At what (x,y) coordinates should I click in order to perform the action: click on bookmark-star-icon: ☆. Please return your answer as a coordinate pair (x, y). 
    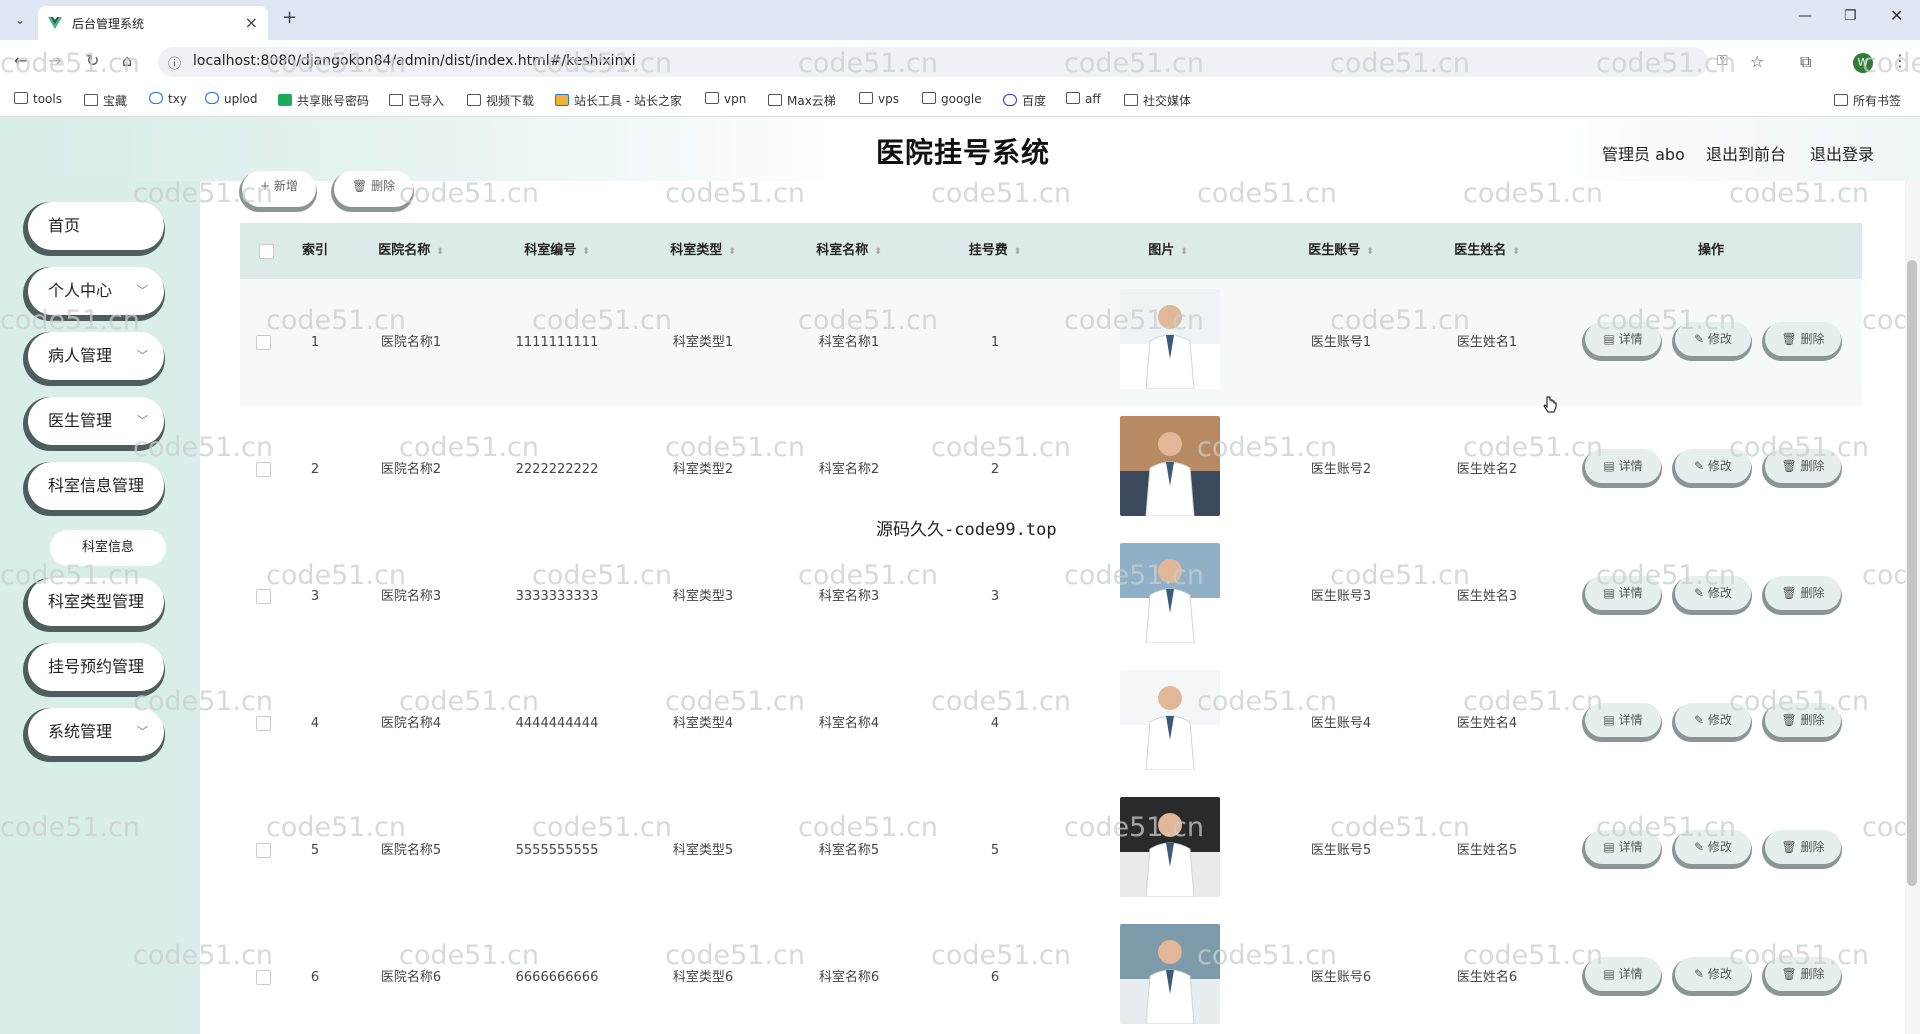
    Looking at the image, I should click on (1757, 61).